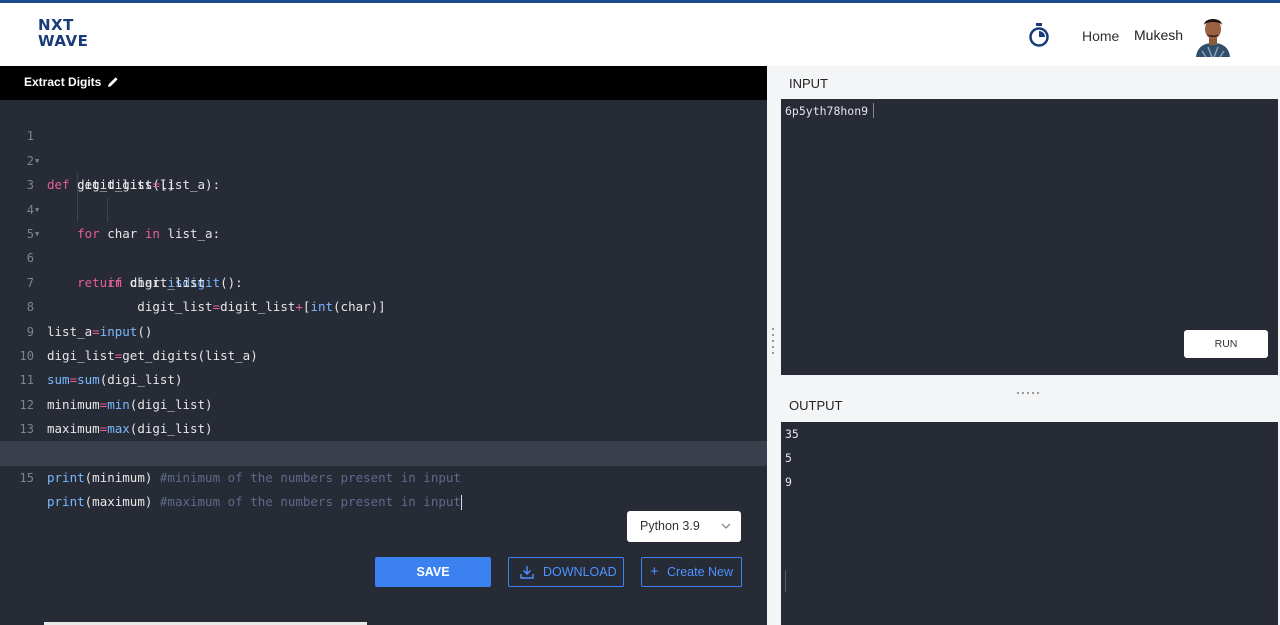  Describe the element at coordinates (654, 571) in the screenshot. I see `plus-icon: +` at that location.